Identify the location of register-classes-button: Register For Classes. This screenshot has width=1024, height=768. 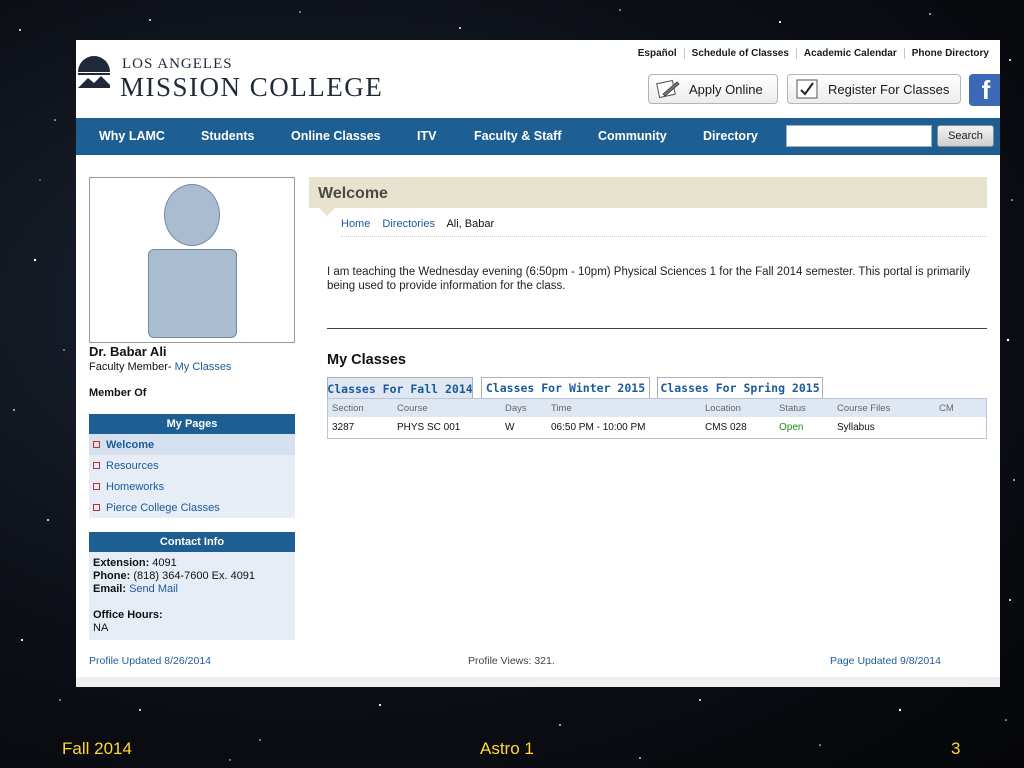
(874, 89).